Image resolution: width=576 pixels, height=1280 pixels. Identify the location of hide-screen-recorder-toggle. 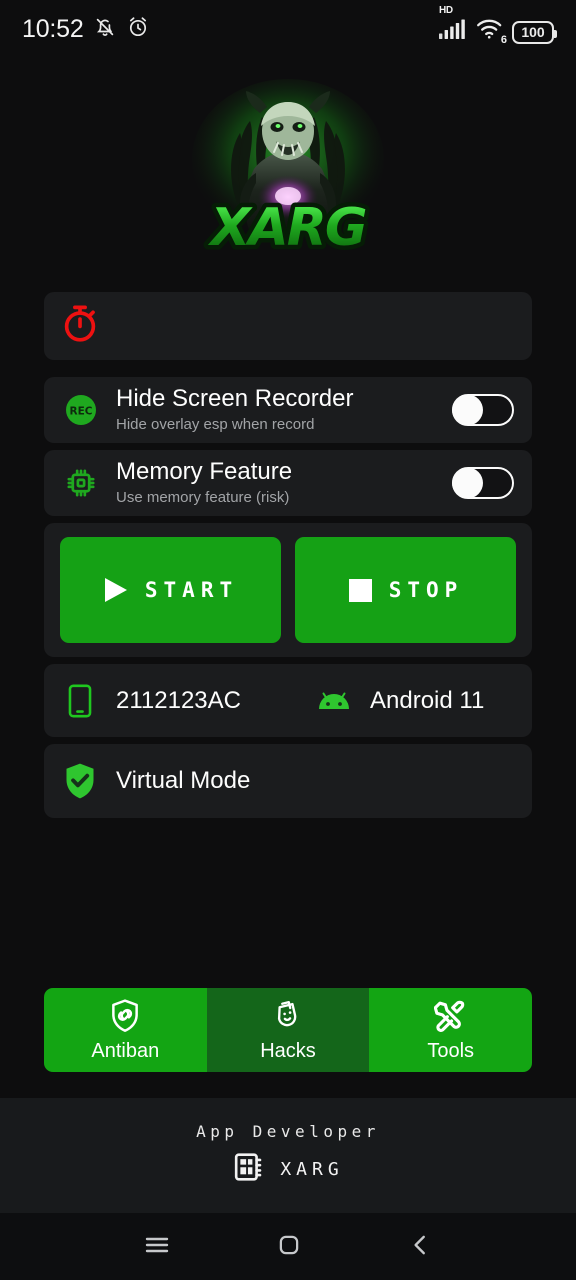
(483, 410).